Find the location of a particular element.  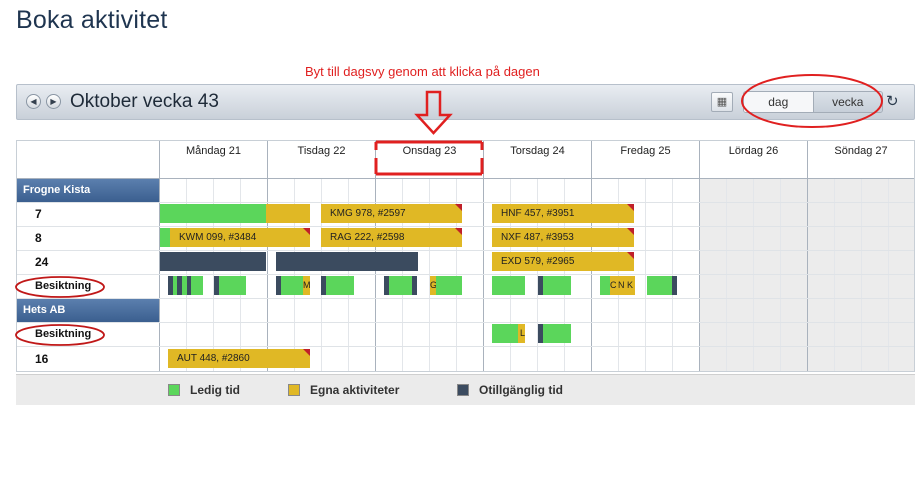

prev-week-button: ◀ is located at coordinates (33, 101).